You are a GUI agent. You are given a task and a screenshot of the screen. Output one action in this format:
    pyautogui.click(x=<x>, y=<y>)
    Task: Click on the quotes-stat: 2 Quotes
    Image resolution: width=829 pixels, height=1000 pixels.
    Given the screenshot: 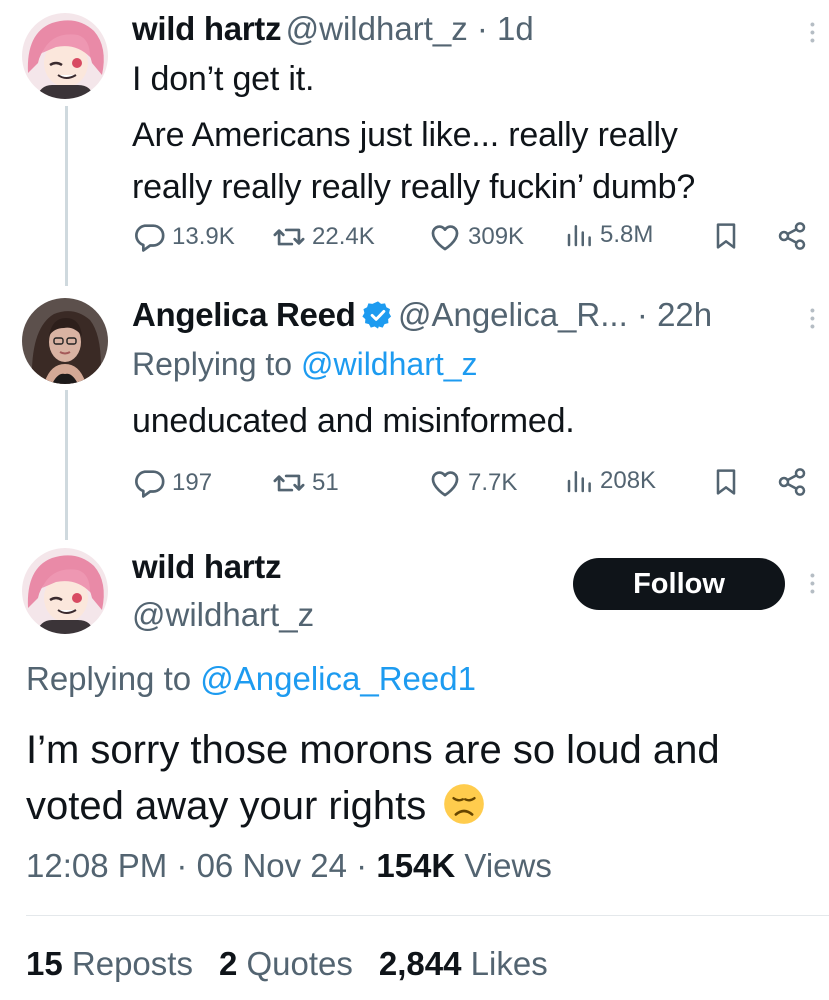 What is the action you would take?
    pyautogui.click(x=286, y=963)
    